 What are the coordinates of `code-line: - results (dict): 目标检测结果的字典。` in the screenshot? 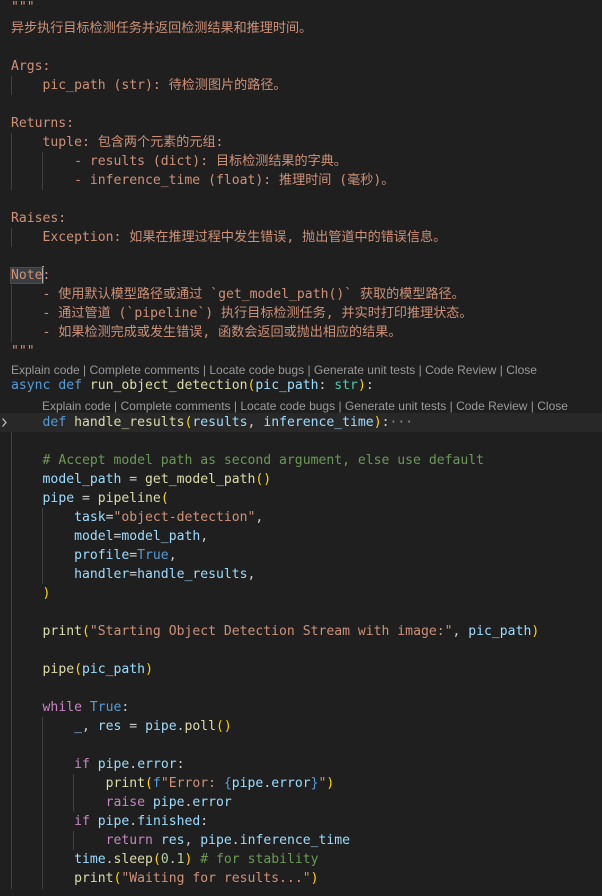 It's located at (179, 161).